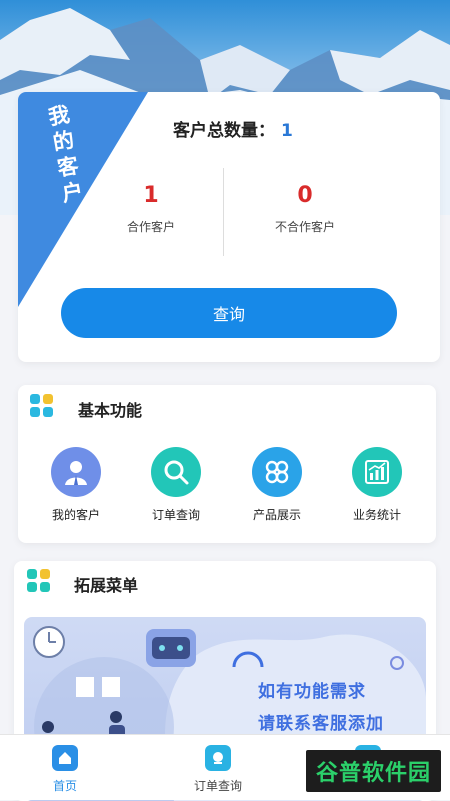  What do you see at coordinates (312, 692) in the screenshot?
I see `banner-line-1: 如有功能需求` at bounding box center [312, 692].